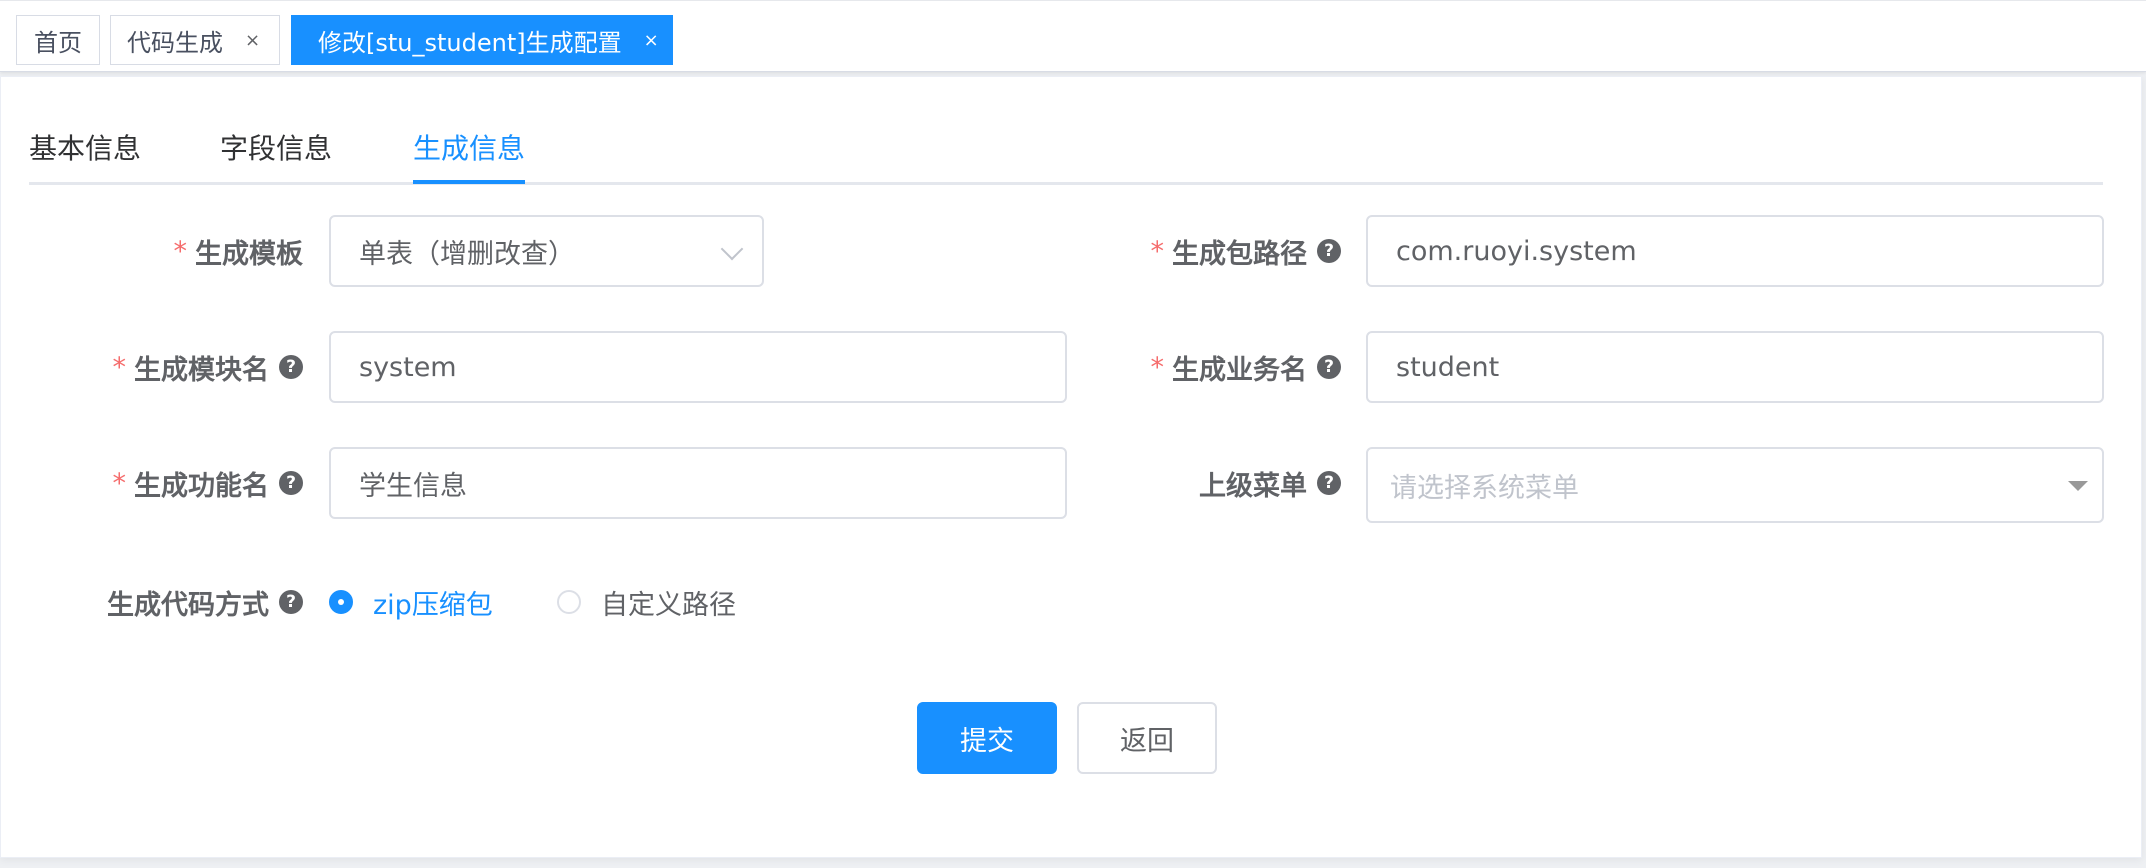  What do you see at coordinates (1066, 131) in the screenshot?
I see `tabs-bar: 基本信息 字段信息 生成信息` at bounding box center [1066, 131].